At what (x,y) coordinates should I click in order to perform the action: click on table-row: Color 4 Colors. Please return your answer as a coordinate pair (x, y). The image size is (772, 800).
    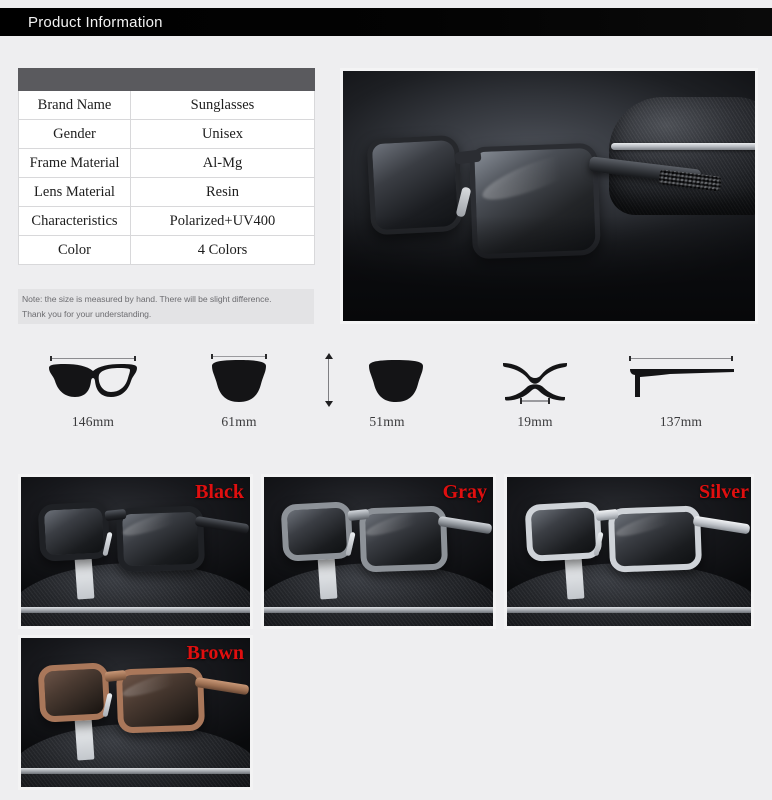
    Looking at the image, I should click on (166, 250).